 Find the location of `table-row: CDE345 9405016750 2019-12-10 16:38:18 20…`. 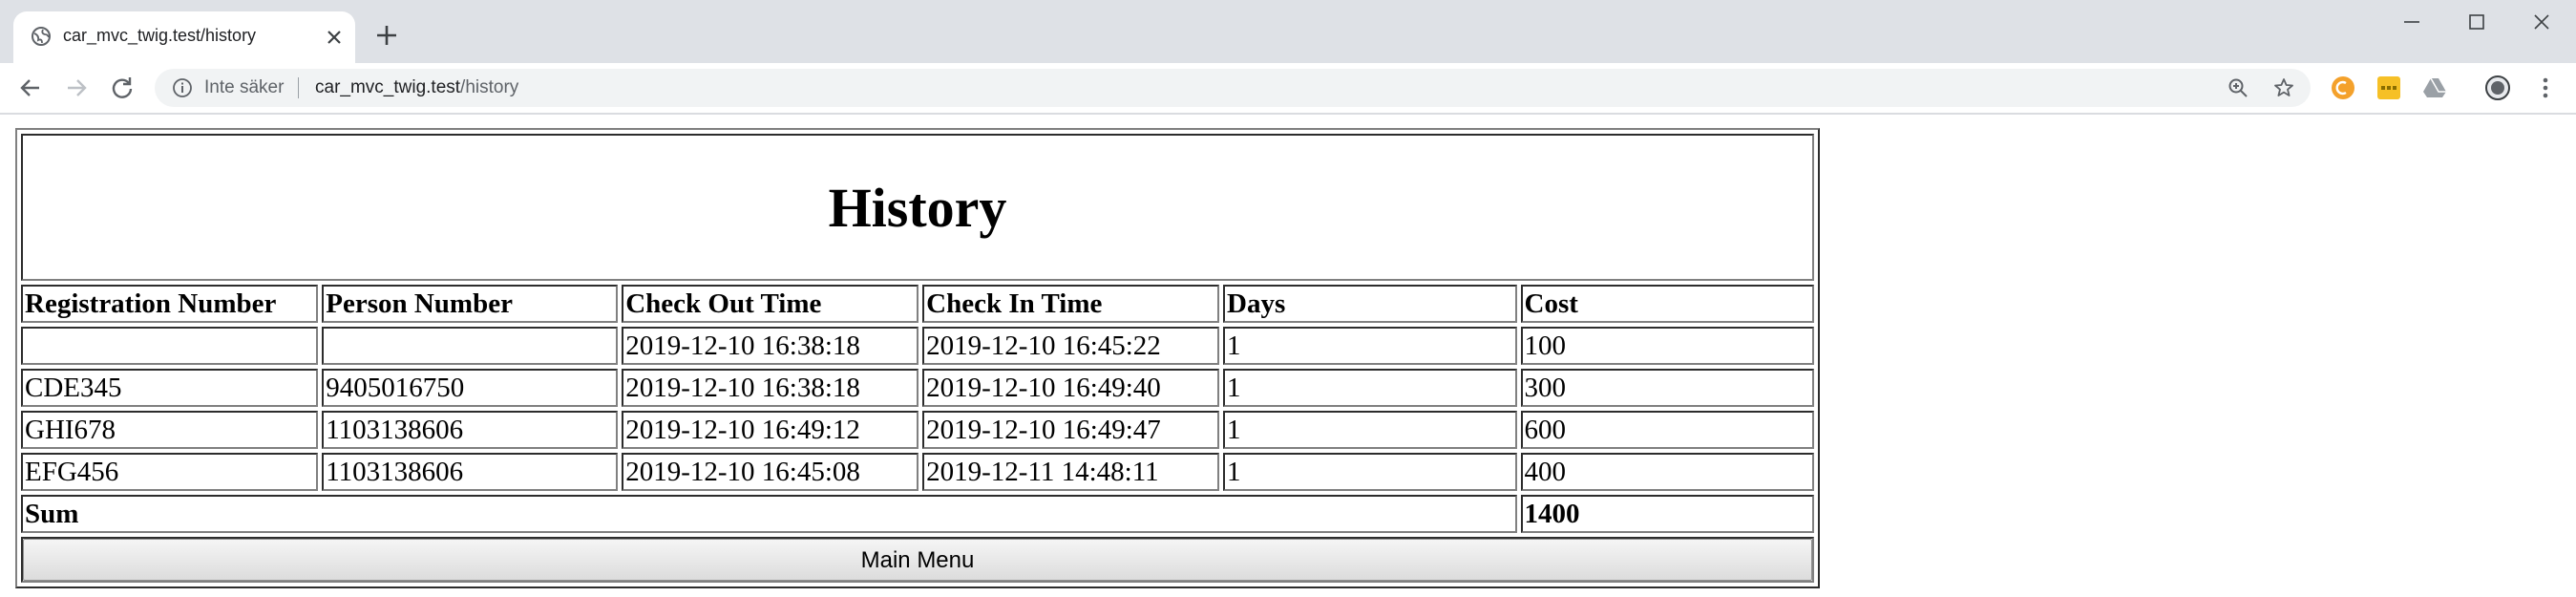

table-row: CDE345 9405016750 2019-12-10 16:38:18 20… is located at coordinates (917, 388).